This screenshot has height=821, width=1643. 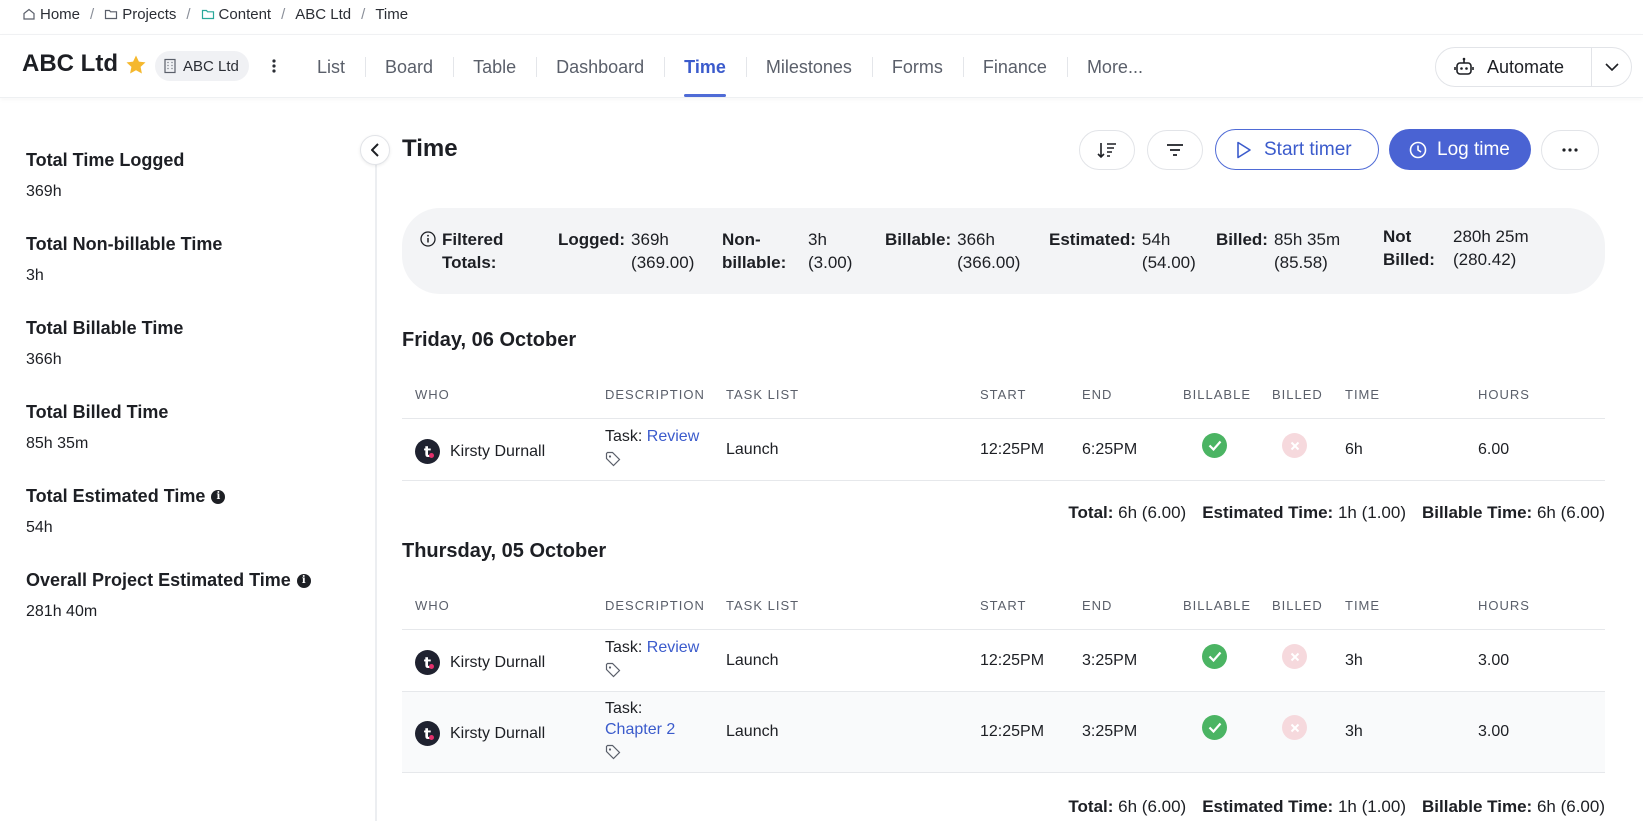 I want to click on tab-table: Table, so click(x=494, y=67).